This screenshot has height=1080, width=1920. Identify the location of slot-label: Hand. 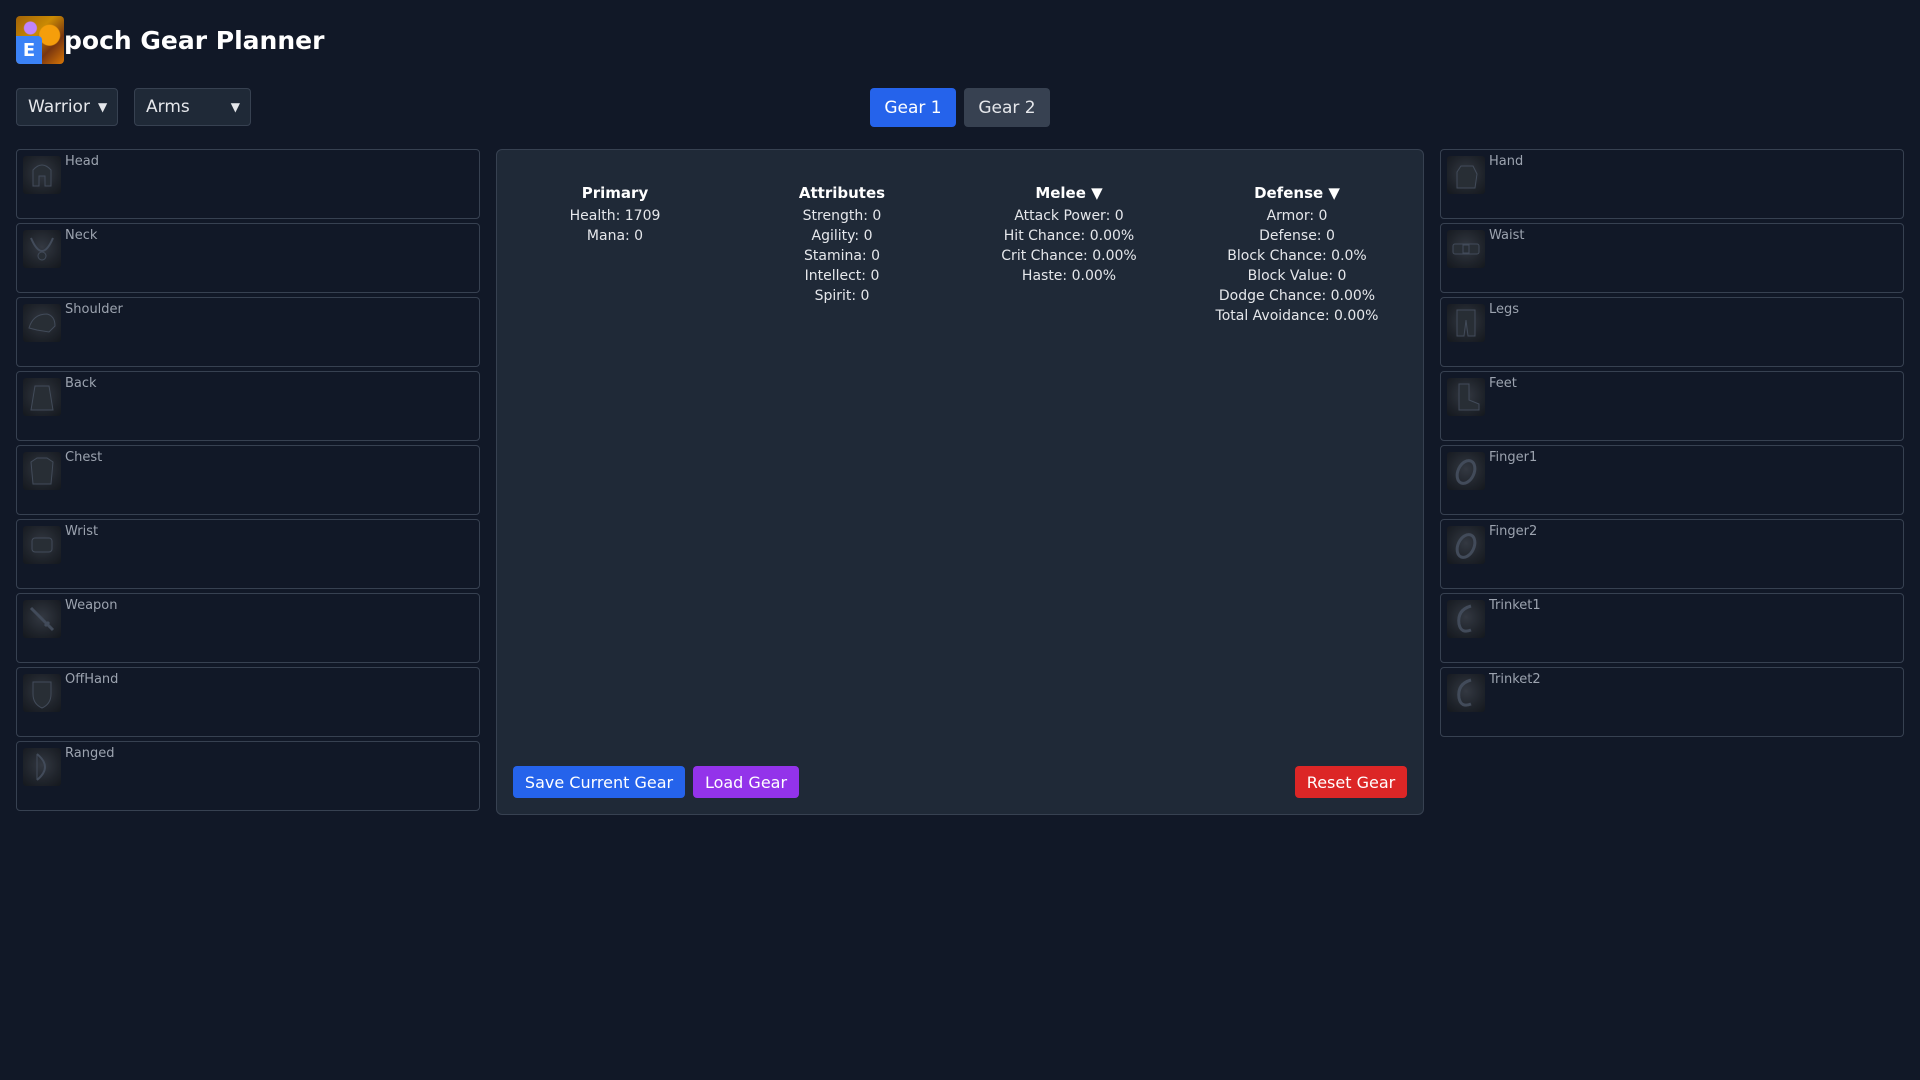
(1506, 161).